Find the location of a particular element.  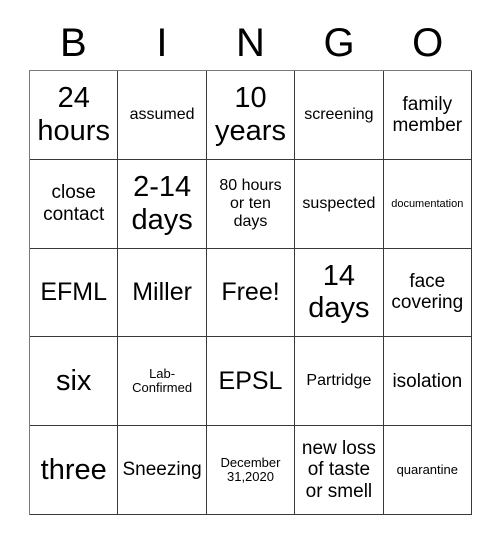

bingo-cell-label: 24 hours is located at coordinates (73, 114).